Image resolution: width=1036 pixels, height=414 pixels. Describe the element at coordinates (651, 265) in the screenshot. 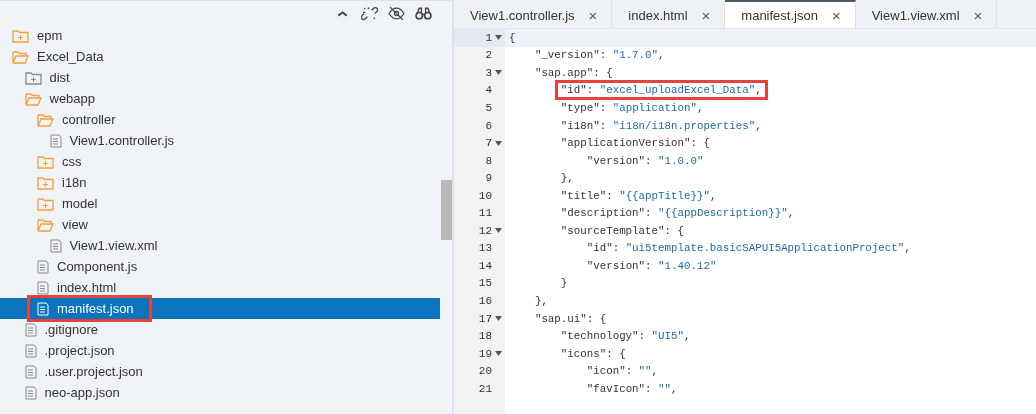

I see `code-line: "version": "1.40.12"` at that location.